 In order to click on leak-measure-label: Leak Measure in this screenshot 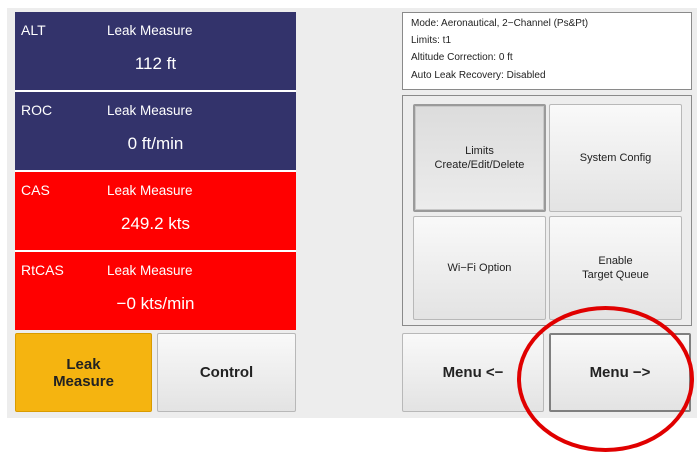, I will do `click(83, 372)`.